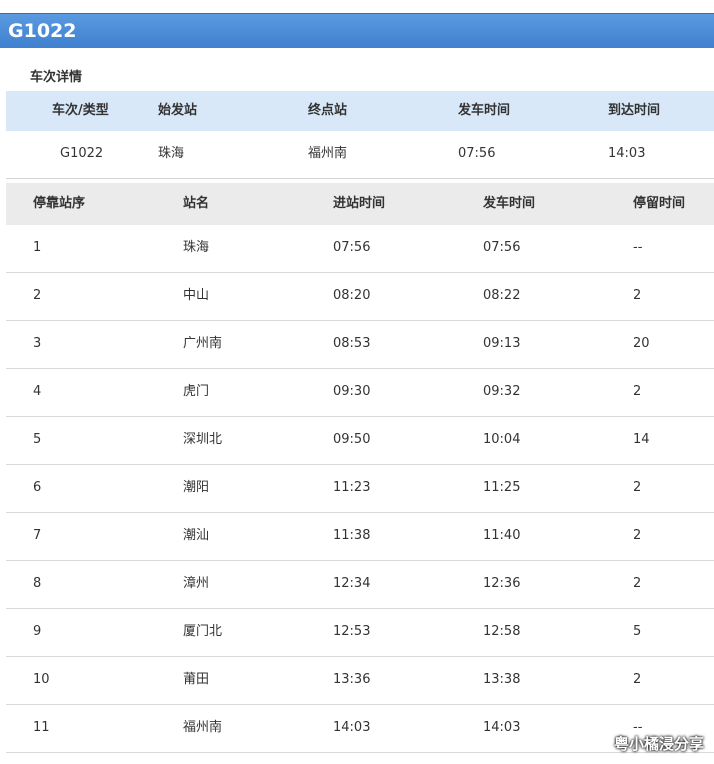  What do you see at coordinates (203, 439) in the screenshot?
I see `stop-station: 深圳北` at bounding box center [203, 439].